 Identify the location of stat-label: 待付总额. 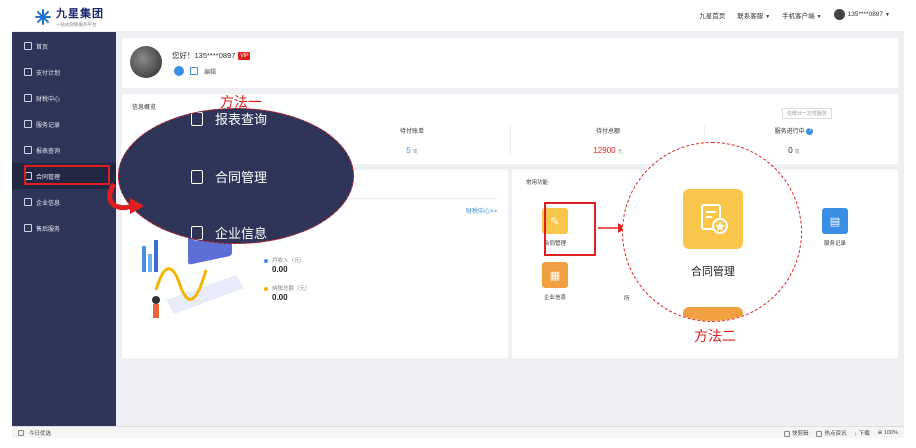
(607, 132).